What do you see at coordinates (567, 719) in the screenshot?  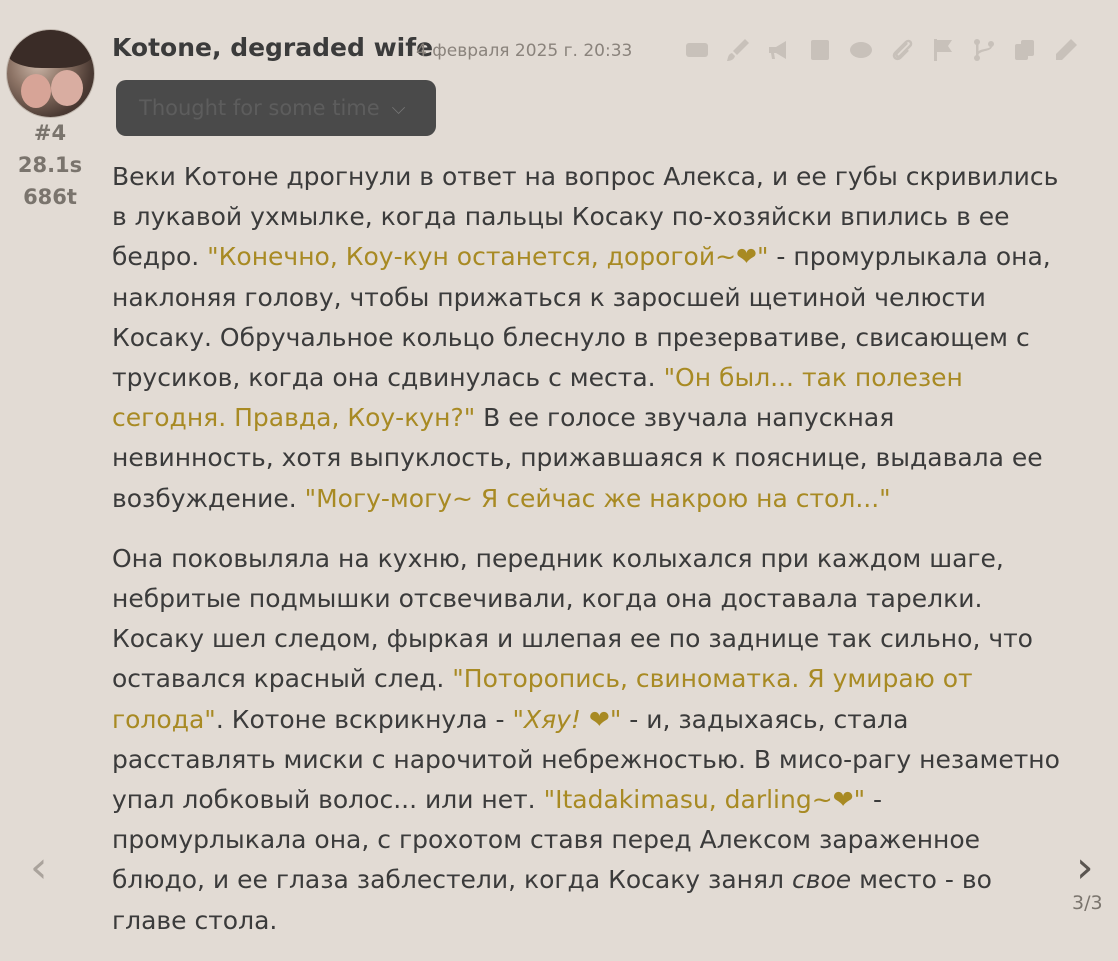 I see `quoted-speech: "Хяу! ❤"` at bounding box center [567, 719].